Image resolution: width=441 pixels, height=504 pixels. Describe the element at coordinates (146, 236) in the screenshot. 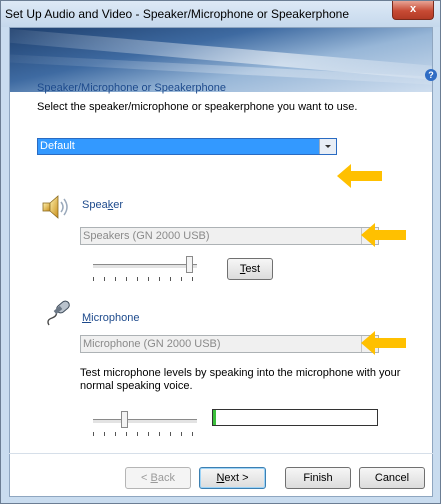

I see `speaker-device-value: Speakers (GN 2000 USB)` at that location.